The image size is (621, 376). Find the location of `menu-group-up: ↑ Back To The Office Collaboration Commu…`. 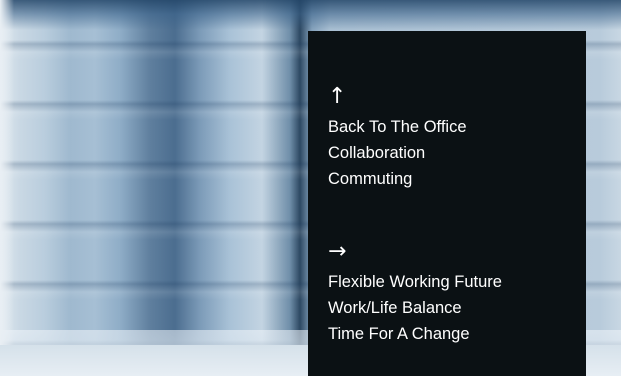

menu-group-up: ↑ Back To The Office Collaboration Commu… is located at coordinates (397, 138).